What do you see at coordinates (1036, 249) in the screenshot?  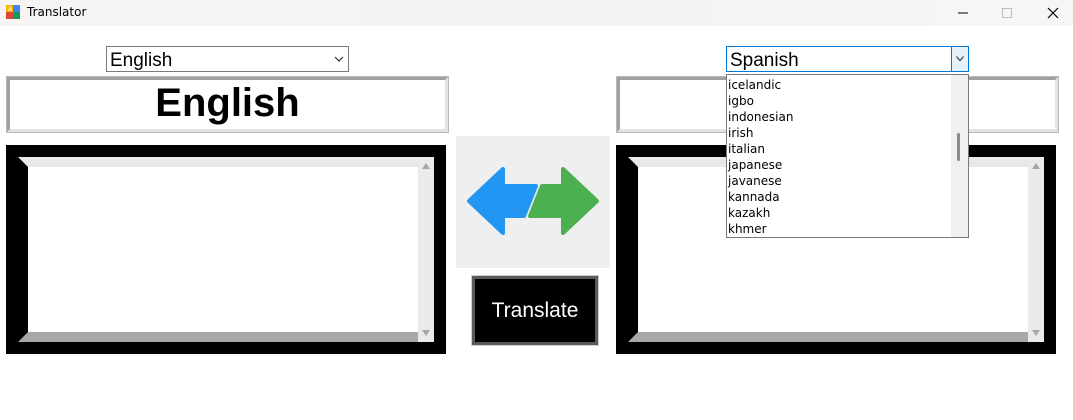 I see `target-scrollbar` at bounding box center [1036, 249].